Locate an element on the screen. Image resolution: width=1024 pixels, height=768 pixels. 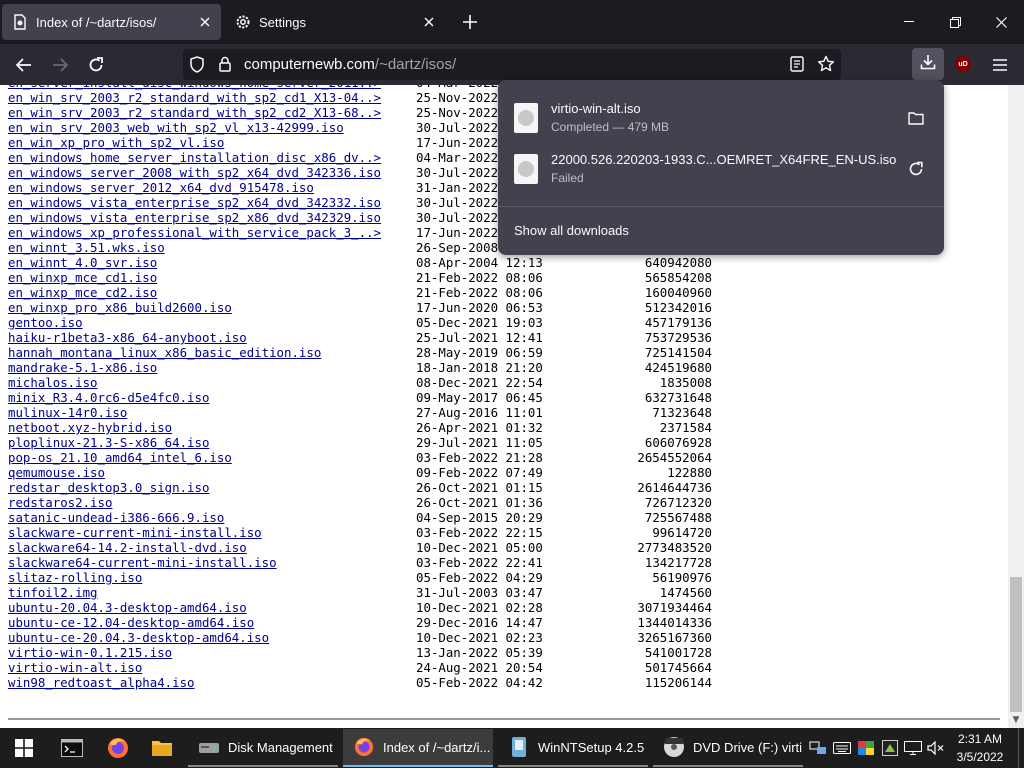
url-text: computernewb.com/~dartz/isos/ is located at coordinates (350, 64).